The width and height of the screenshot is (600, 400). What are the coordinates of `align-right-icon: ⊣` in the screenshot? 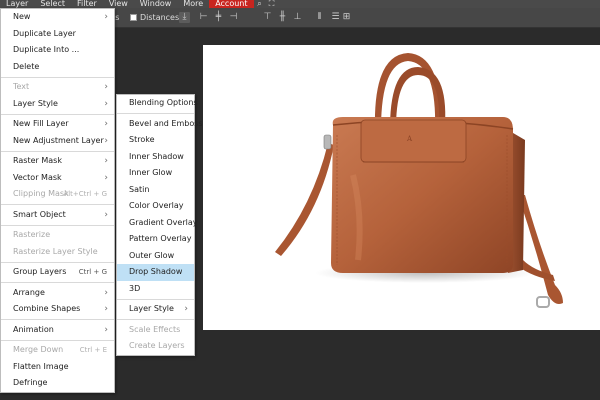 It's located at (233, 17).